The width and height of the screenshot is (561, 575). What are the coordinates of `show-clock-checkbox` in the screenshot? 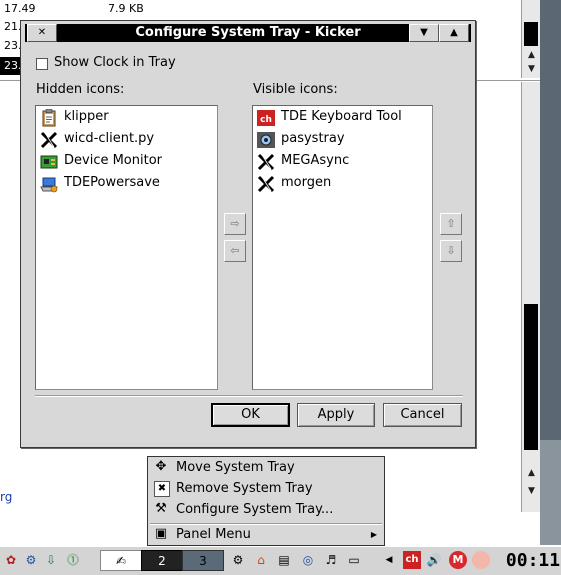 It's located at (42, 64).